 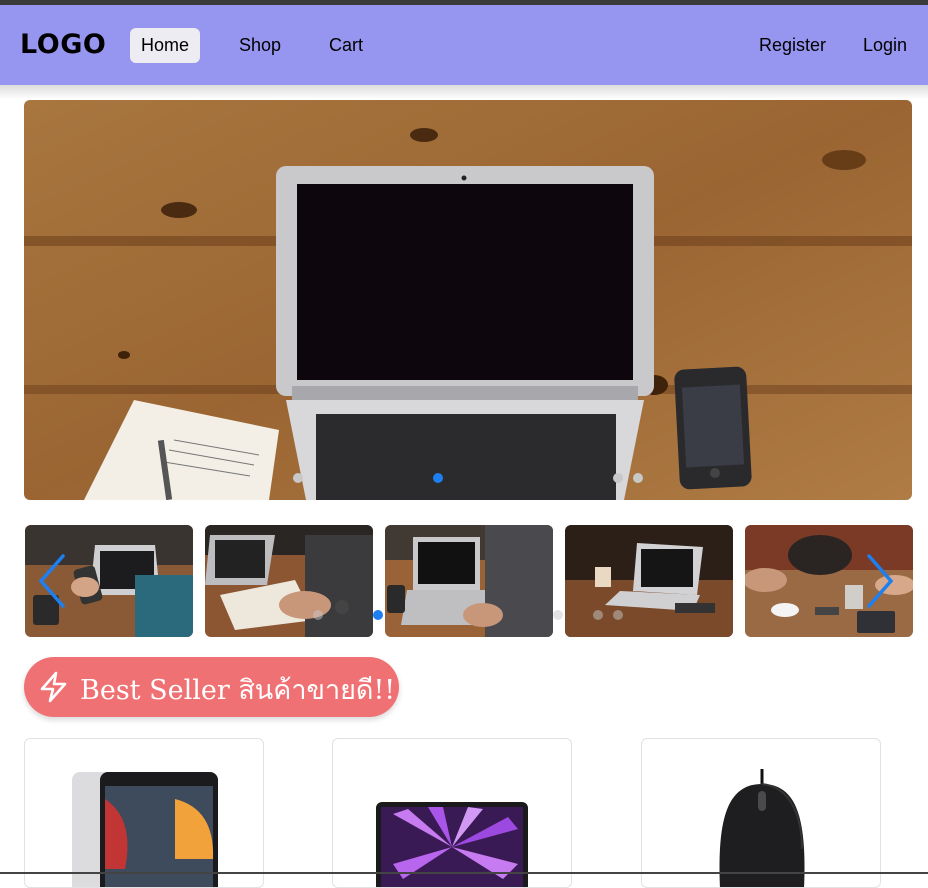 I want to click on nav-home-link: Home, so click(x=165, y=45).